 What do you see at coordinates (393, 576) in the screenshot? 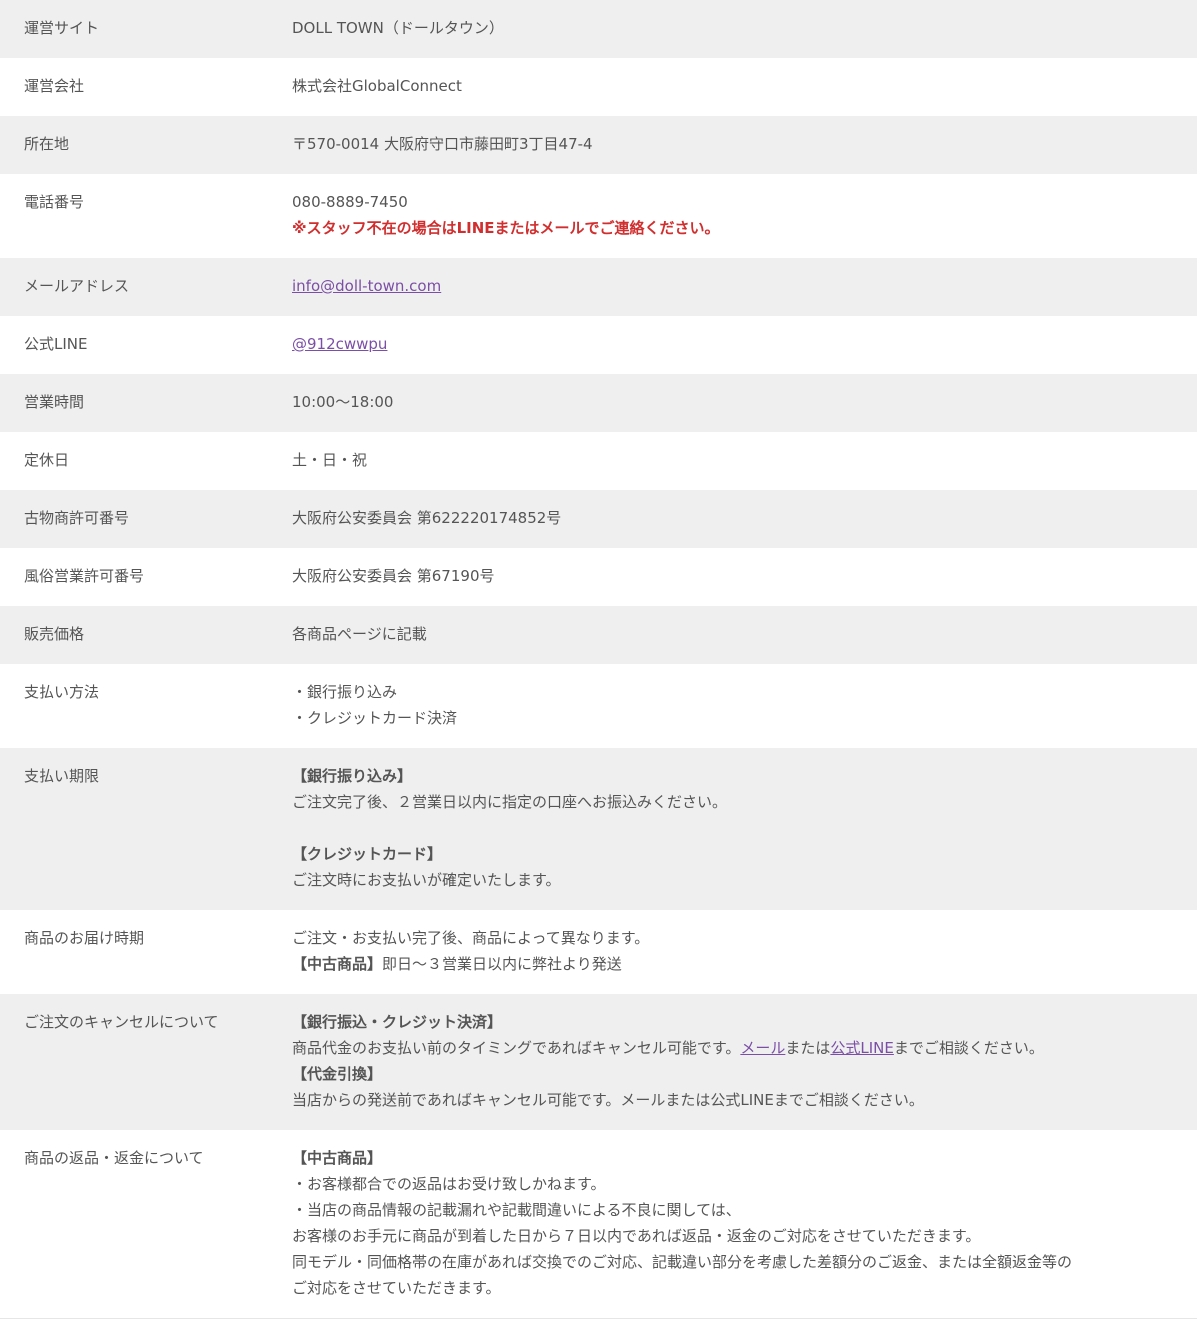
I see `row-value: 大阪府公安委員会 第67190号` at bounding box center [393, 576].